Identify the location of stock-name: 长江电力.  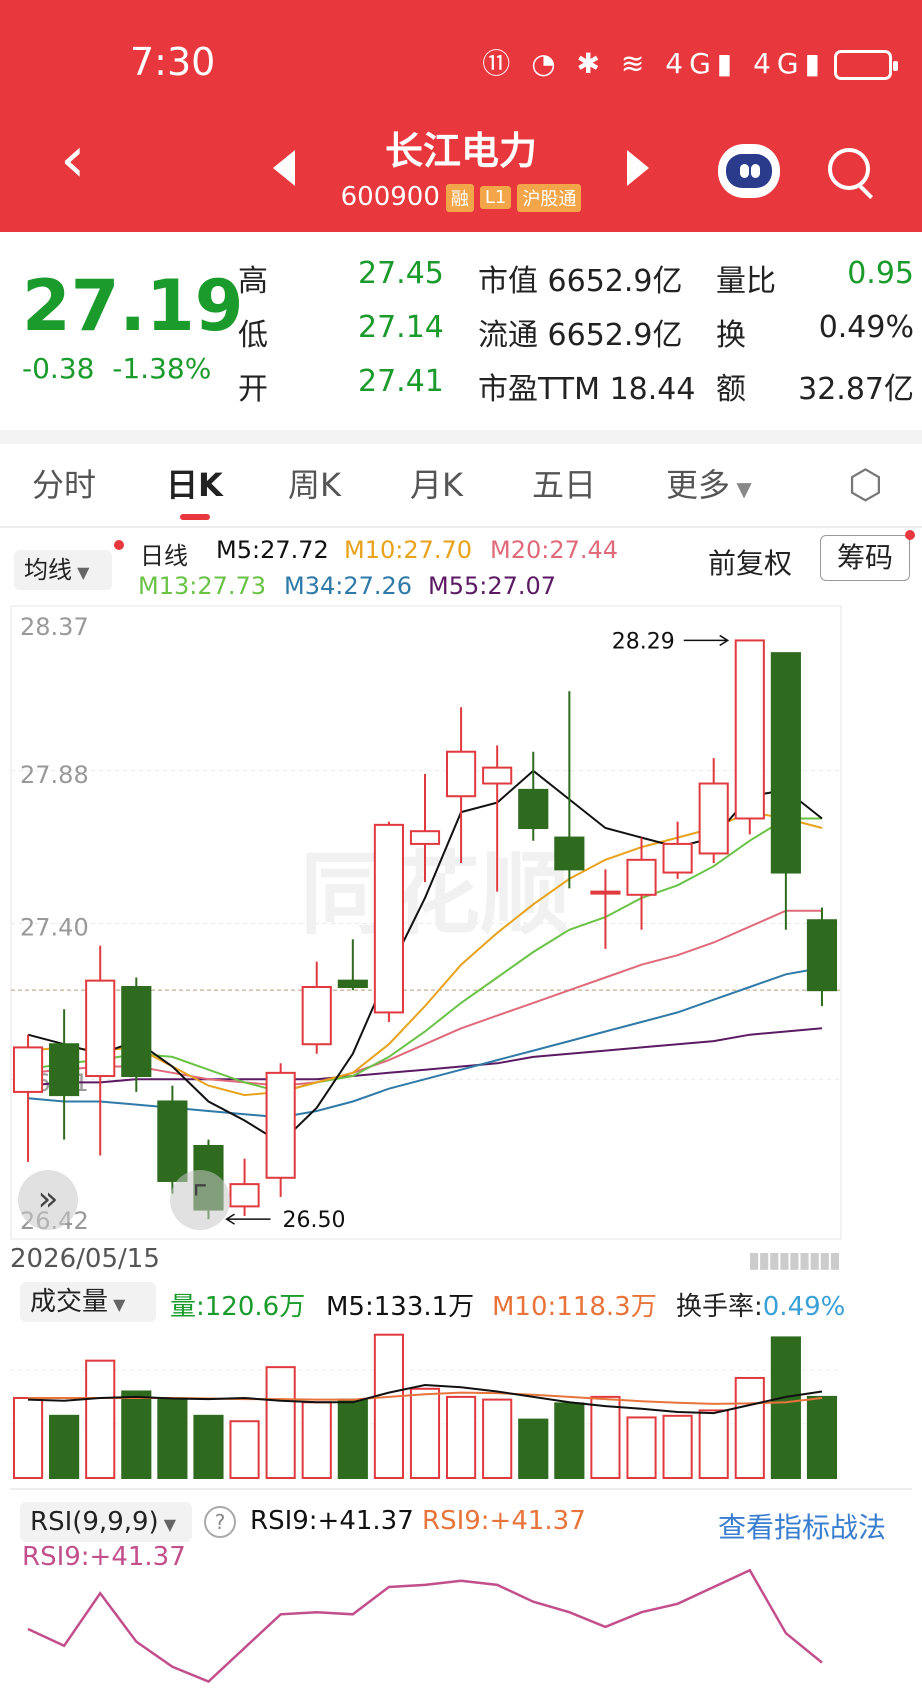
(460, 151).